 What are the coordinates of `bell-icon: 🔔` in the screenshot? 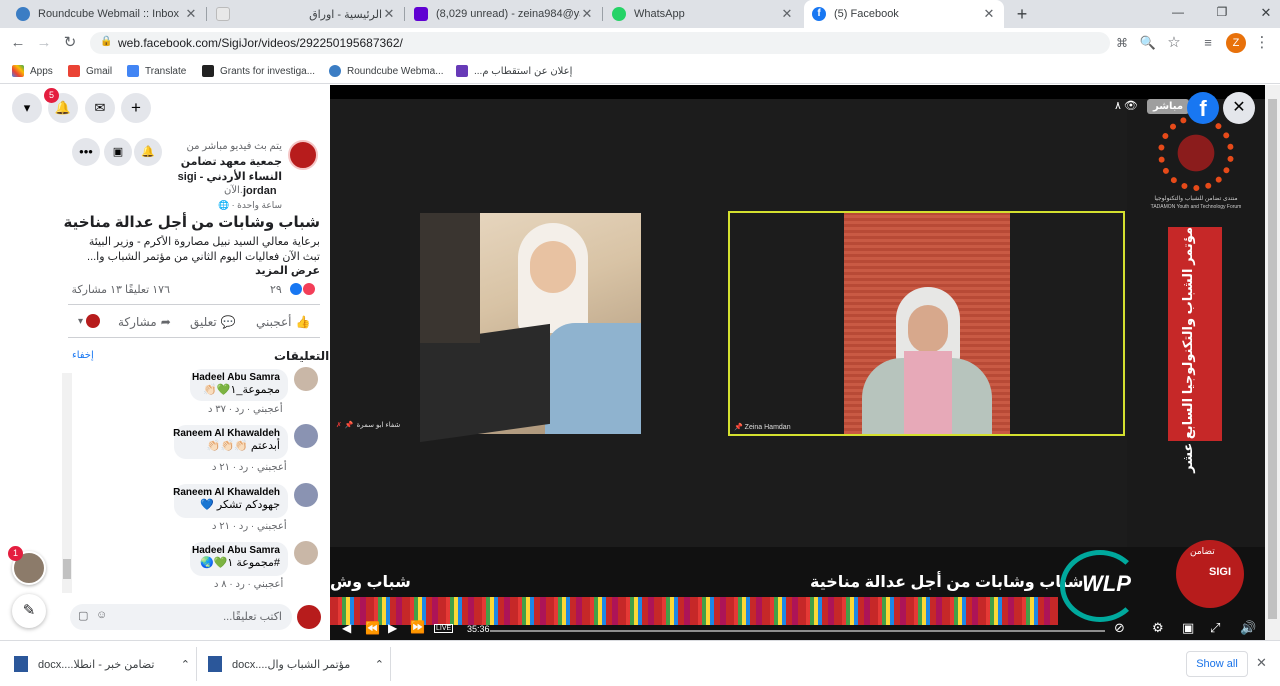 It's located at (148, 152).